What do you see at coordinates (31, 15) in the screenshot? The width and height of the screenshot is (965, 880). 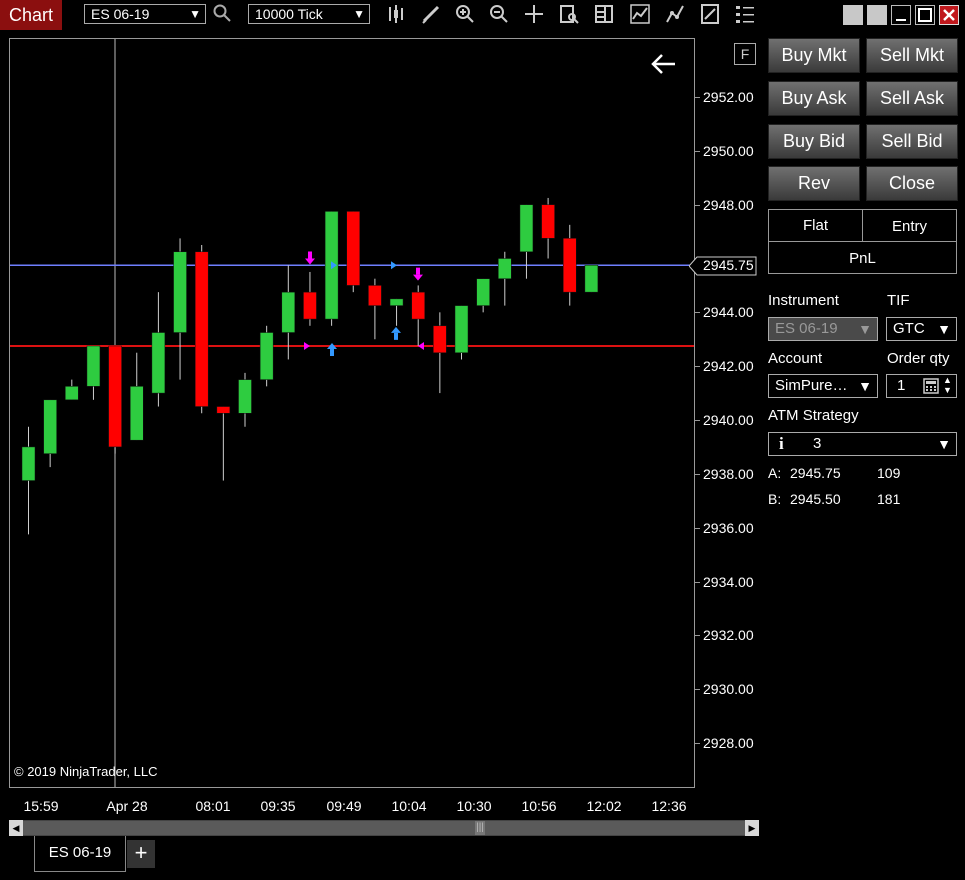 I see `window-title: Chart` at bounding box center [31, 15].